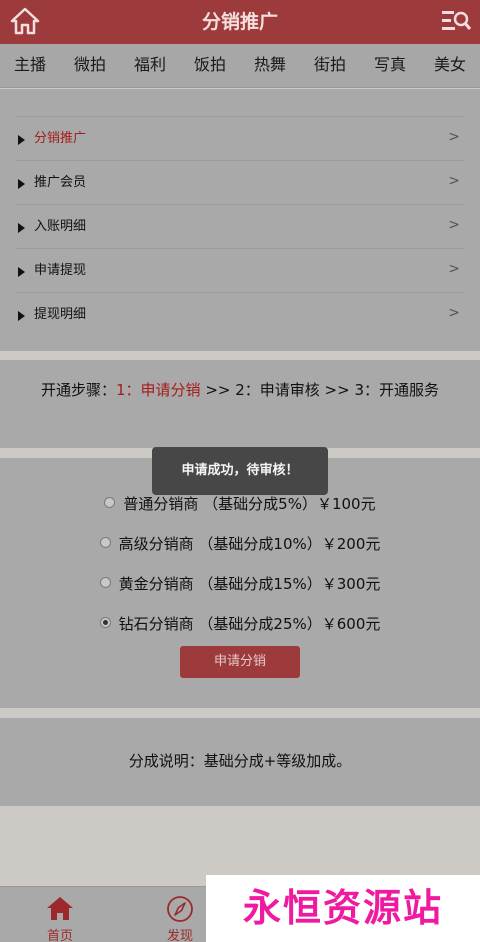  Describe the element at coordinates (397, 390) in the screenshot. I see `step-activate: 3：开通服务` at that location.